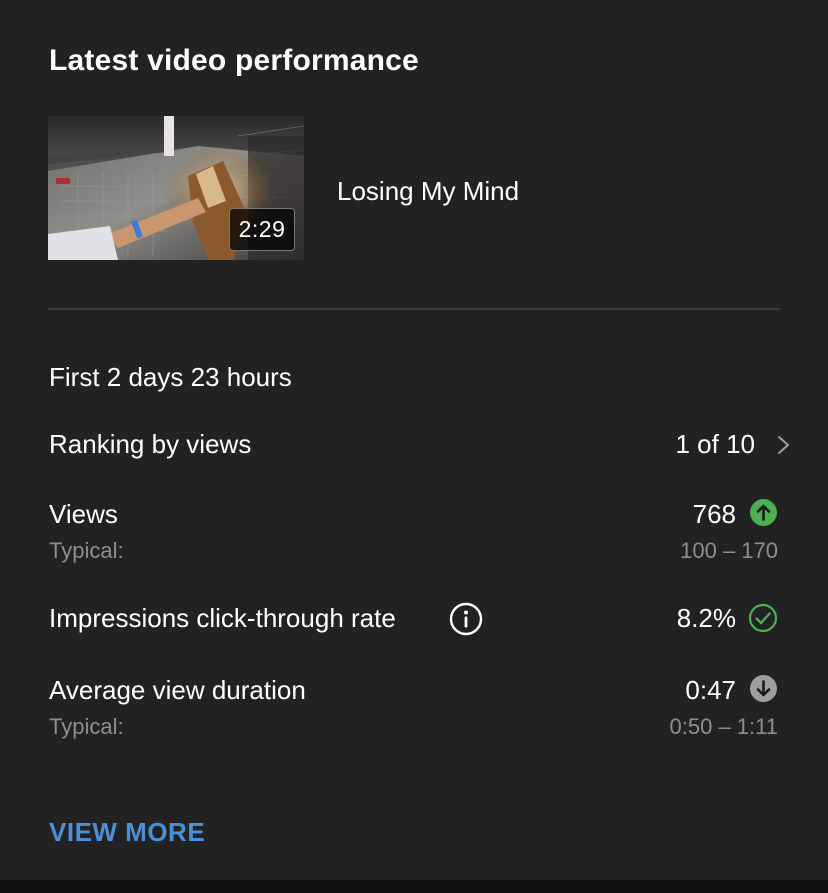 The height and width of the screenshot is (893, 828). What do you see at coordinates (714, 514) in the screenshot?
I see `views-value: 768` at bounding box center [714, 514].